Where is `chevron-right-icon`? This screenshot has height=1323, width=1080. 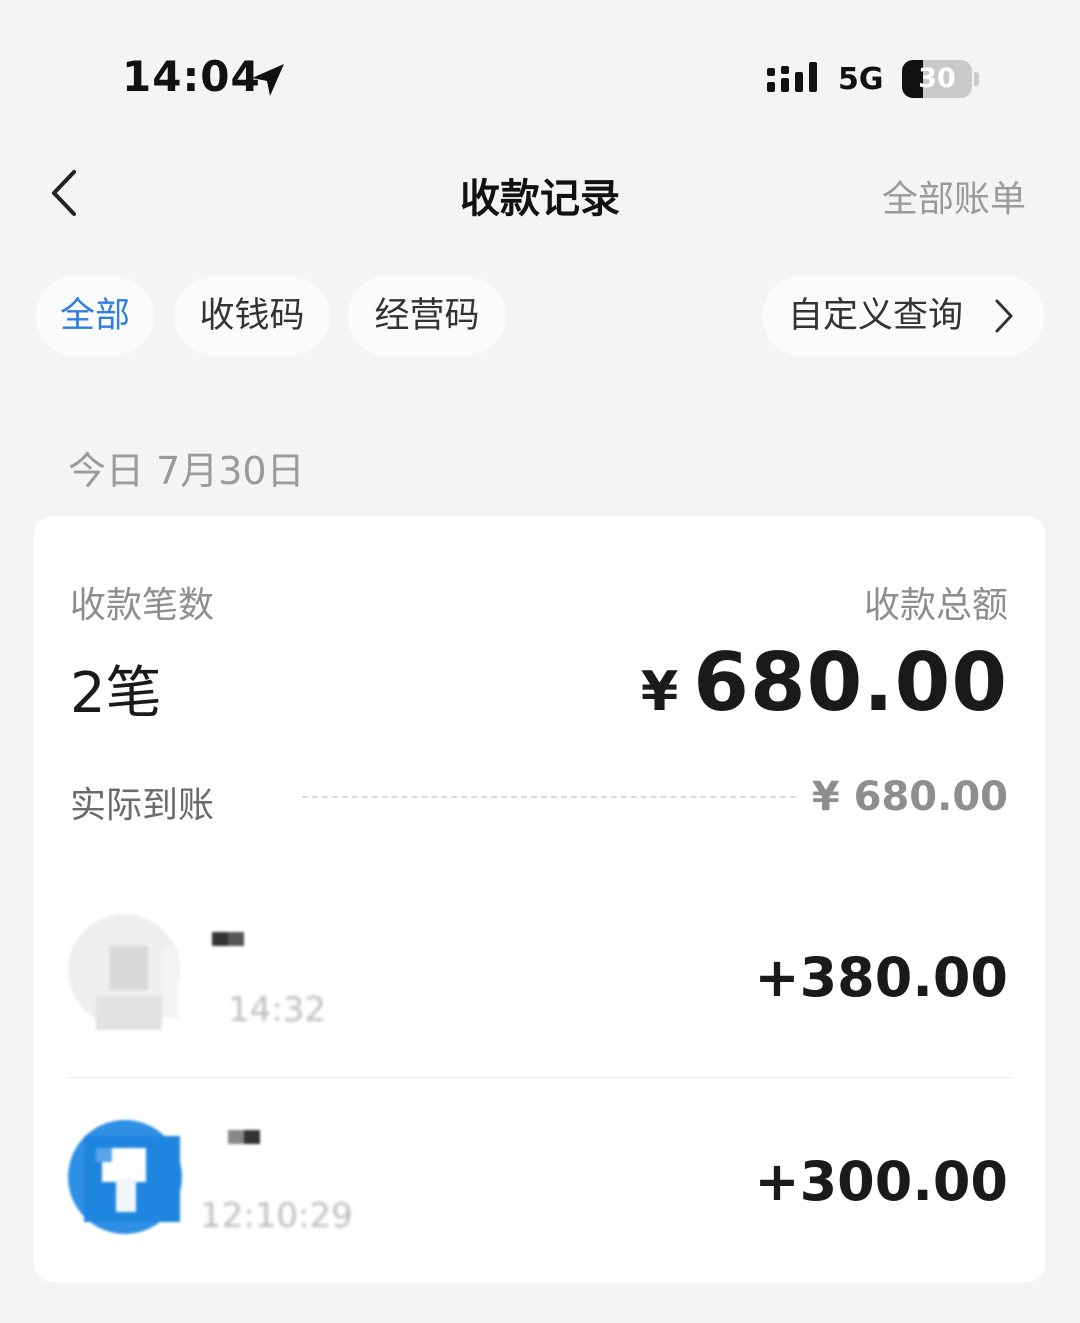 chevron-right-icon is located at coordinates (1004, 316).